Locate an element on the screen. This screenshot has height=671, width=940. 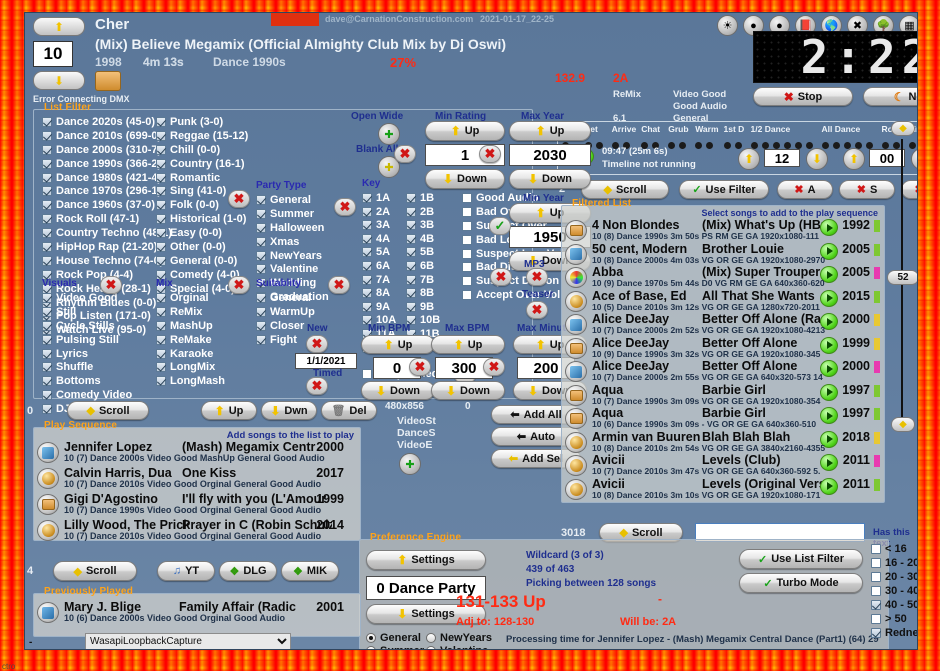
clear-party-button: ✖ is located at coordinates (345, 207).